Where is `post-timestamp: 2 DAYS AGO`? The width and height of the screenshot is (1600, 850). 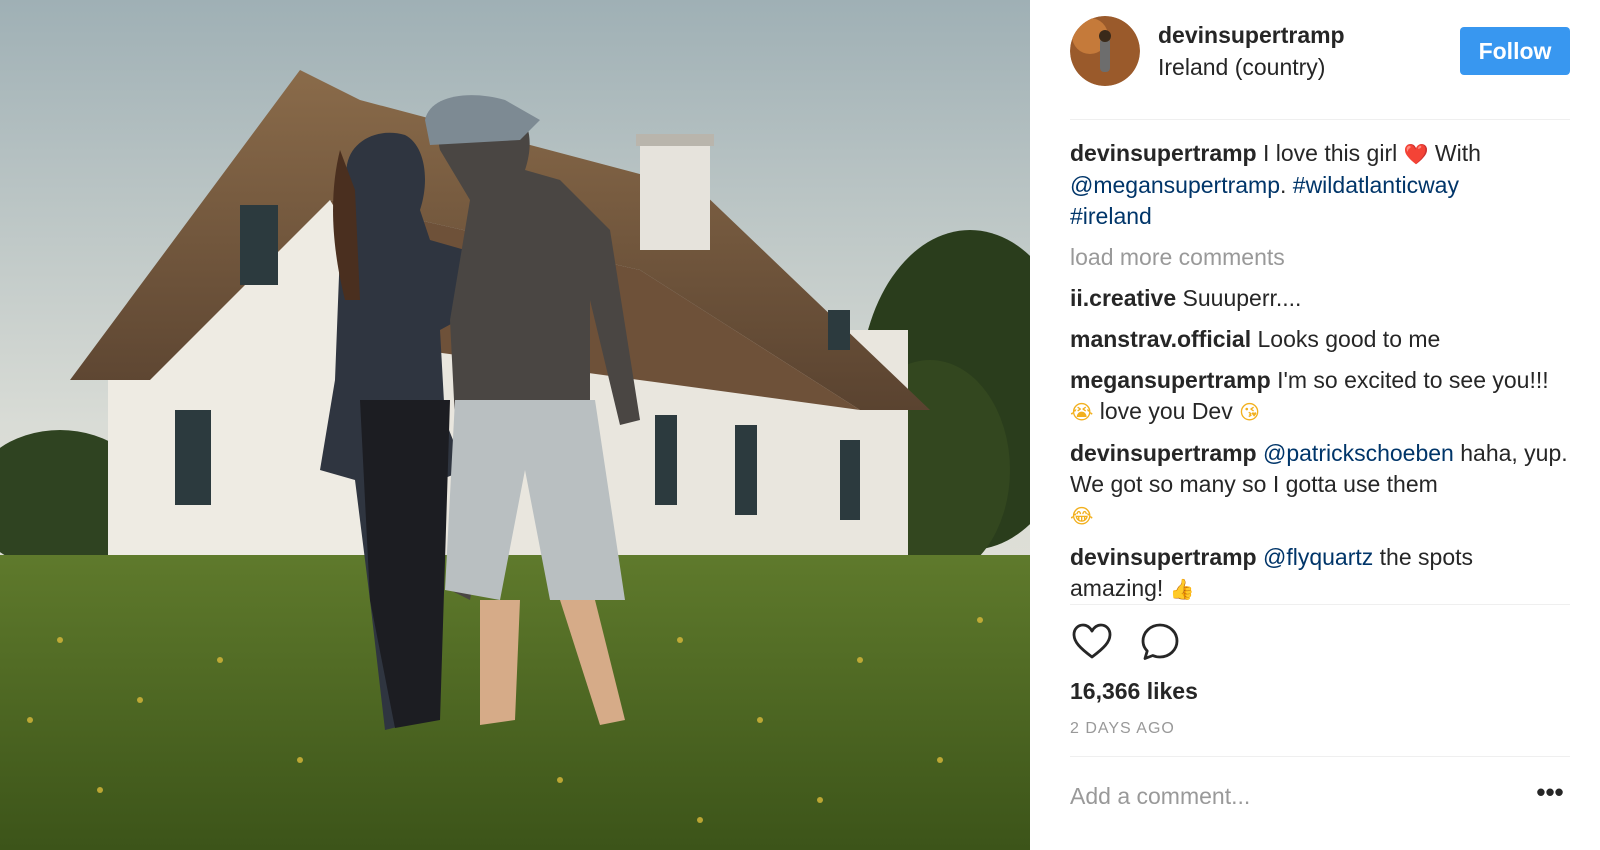 post-timestamp: 2 DAYS AGO is located at coordinates (1122, 729).